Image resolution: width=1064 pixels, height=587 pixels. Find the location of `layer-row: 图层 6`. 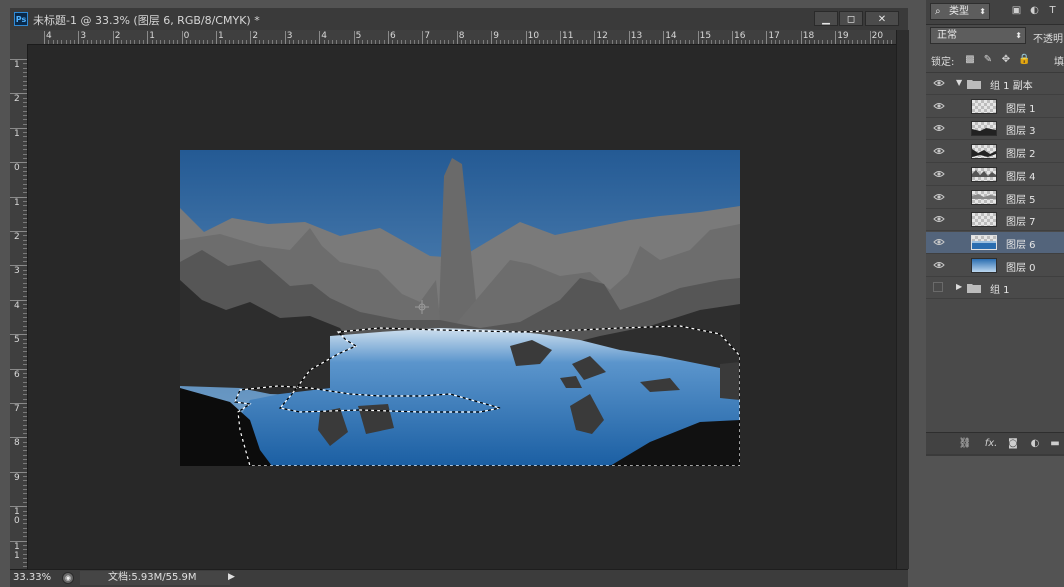

layer-row: 图层 6 is located at coordinates (995, 242).